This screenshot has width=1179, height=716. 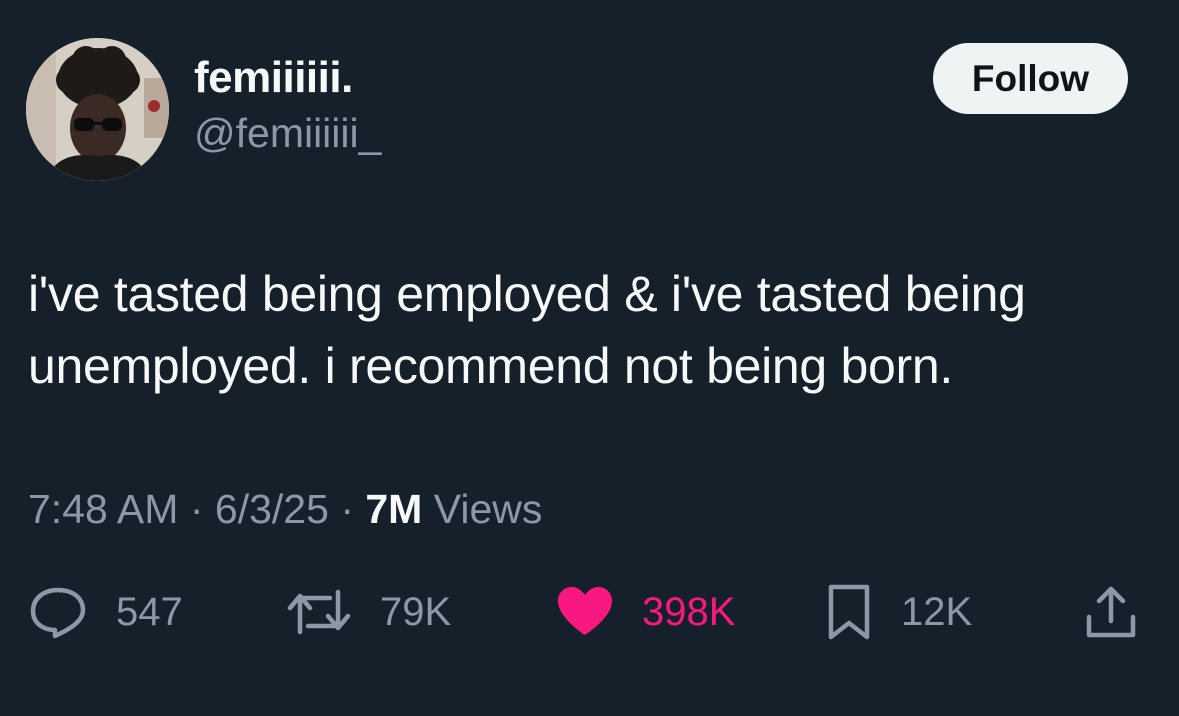 What do you see at coordinates (394, 509) in the screenshot?
I see `views-count: 7M` at bounding box center [394, 509].